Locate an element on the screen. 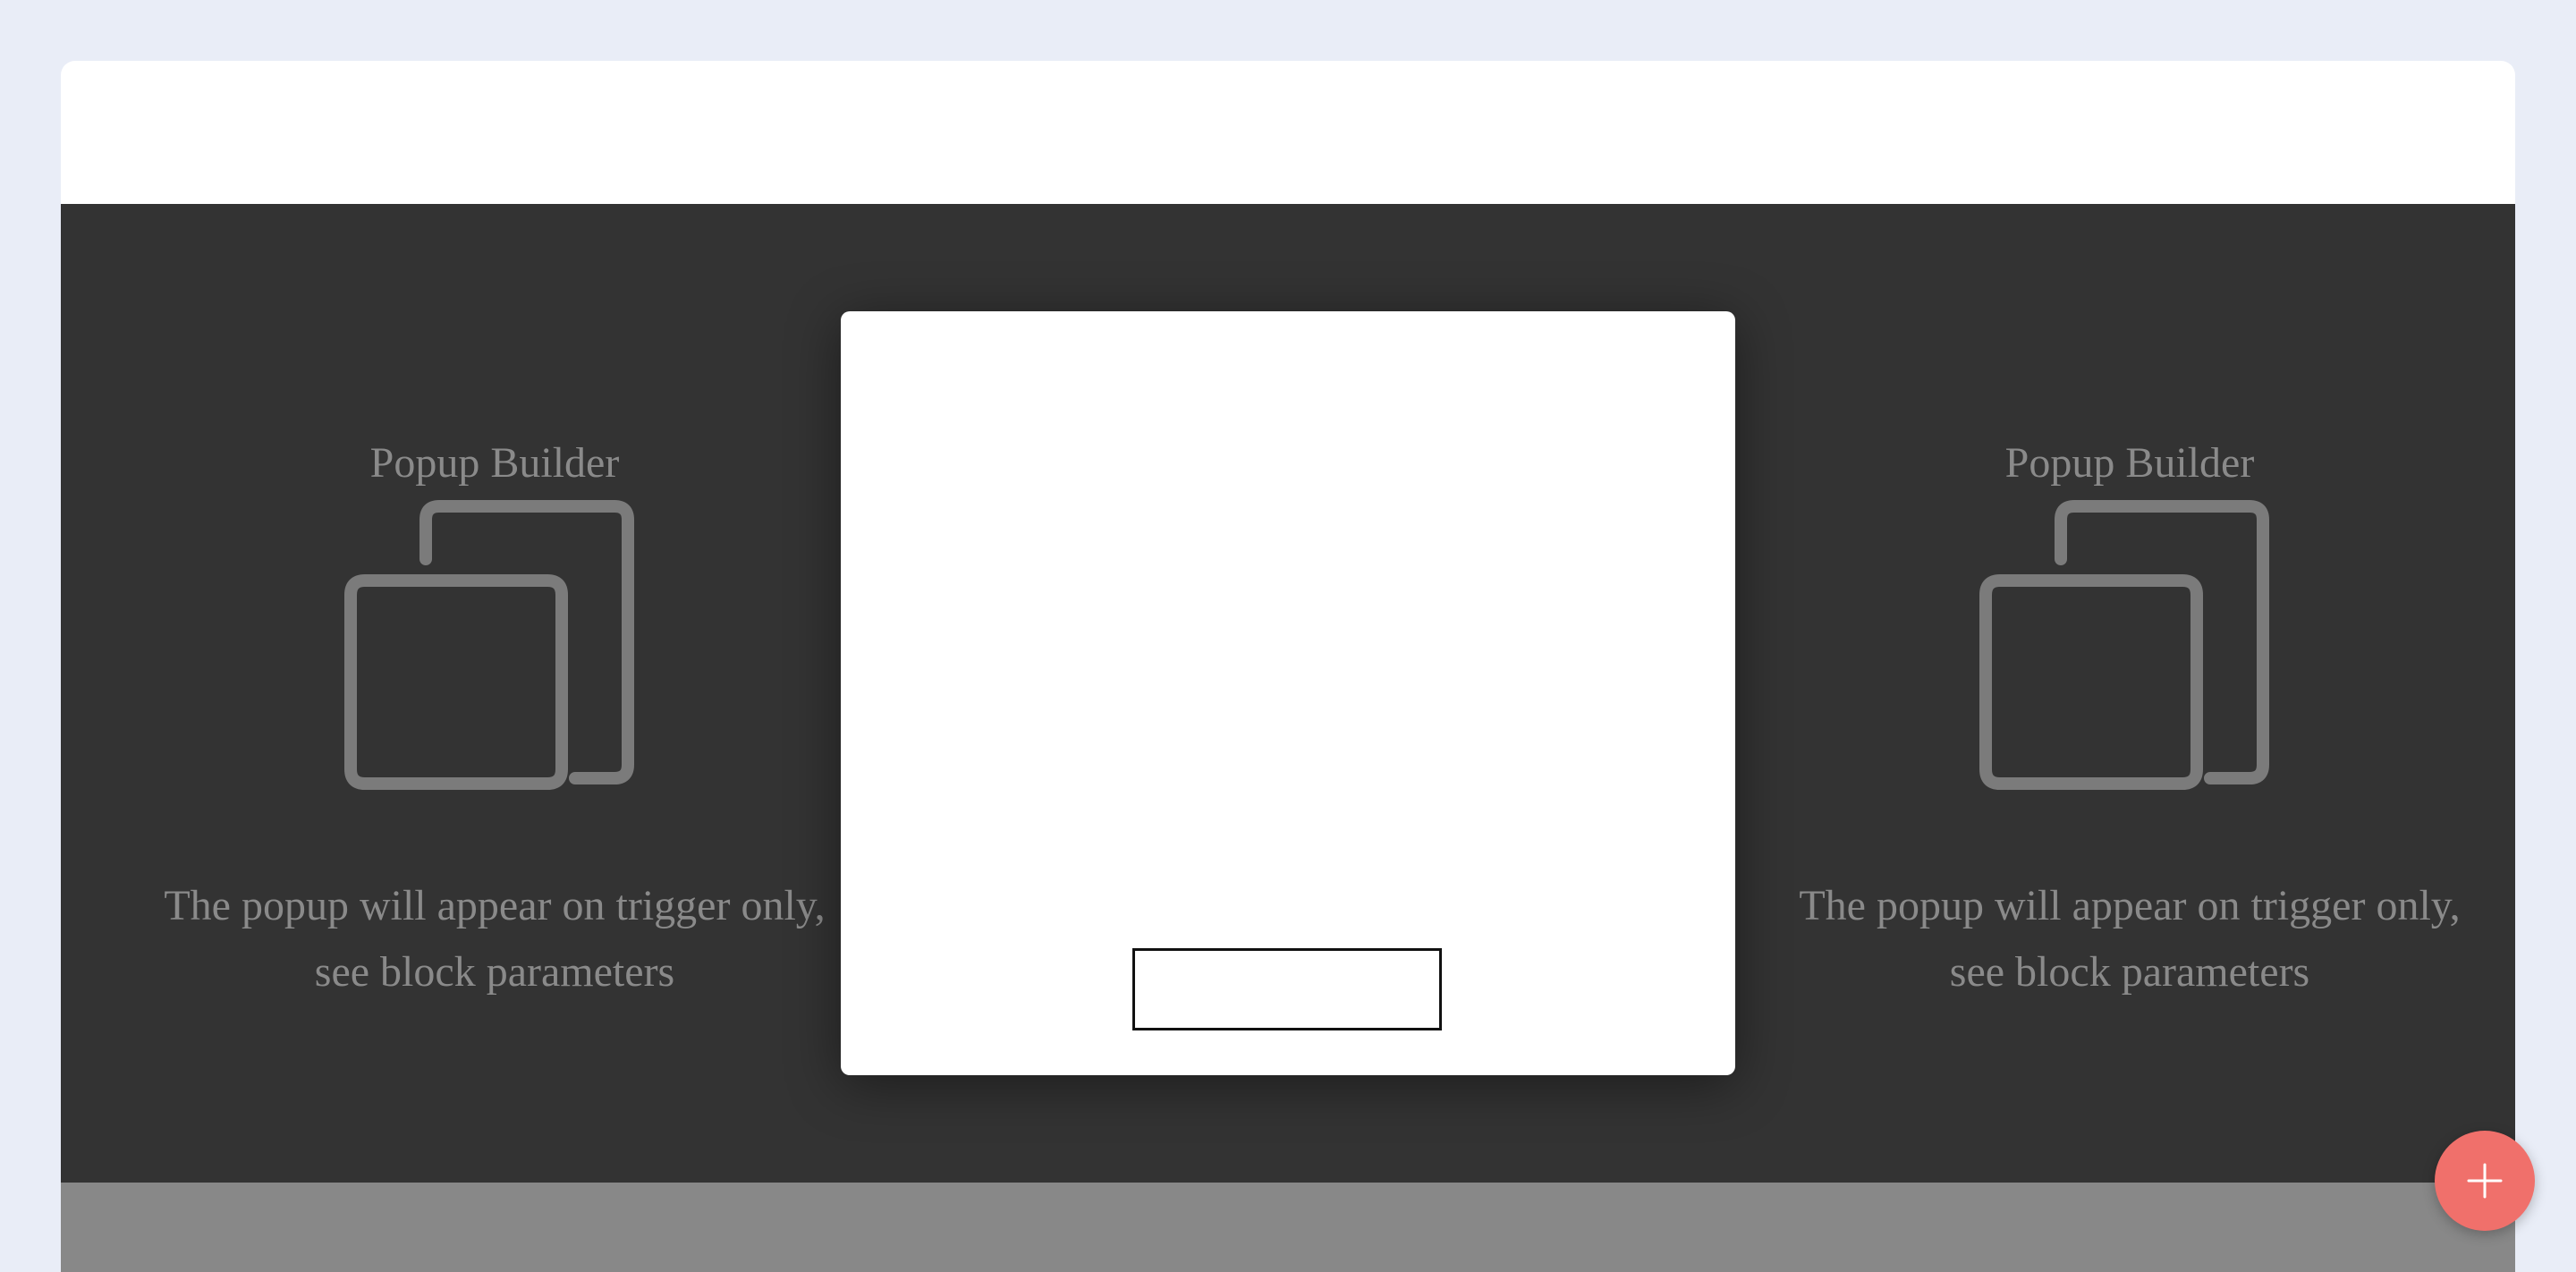 The height and width of the screenshot is (1272, 2576). next-section is located at coordinates (1288, 1227).